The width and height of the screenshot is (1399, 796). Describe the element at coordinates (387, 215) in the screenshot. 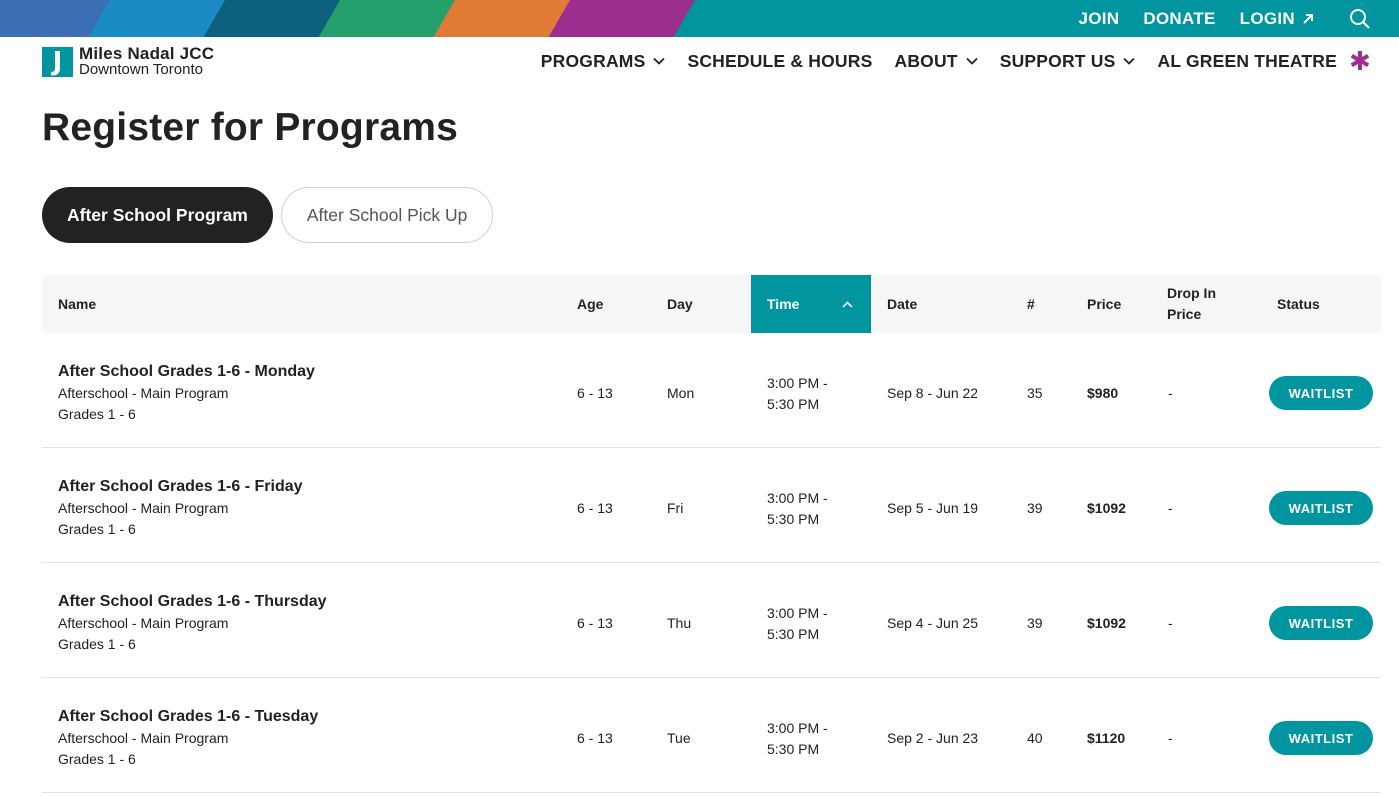

I see `tab-after-school-pick-up: After School Pick Up` at that location.